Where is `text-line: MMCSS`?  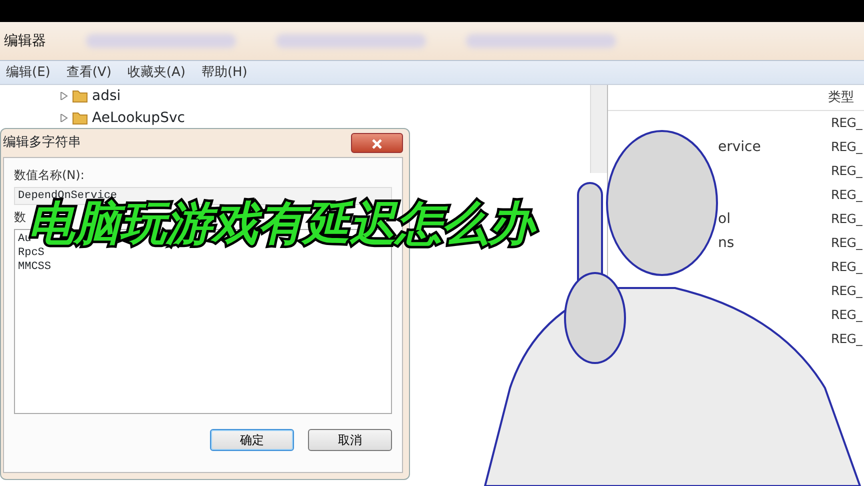
text-line: MMCSS is located at coordinates (35, 267).